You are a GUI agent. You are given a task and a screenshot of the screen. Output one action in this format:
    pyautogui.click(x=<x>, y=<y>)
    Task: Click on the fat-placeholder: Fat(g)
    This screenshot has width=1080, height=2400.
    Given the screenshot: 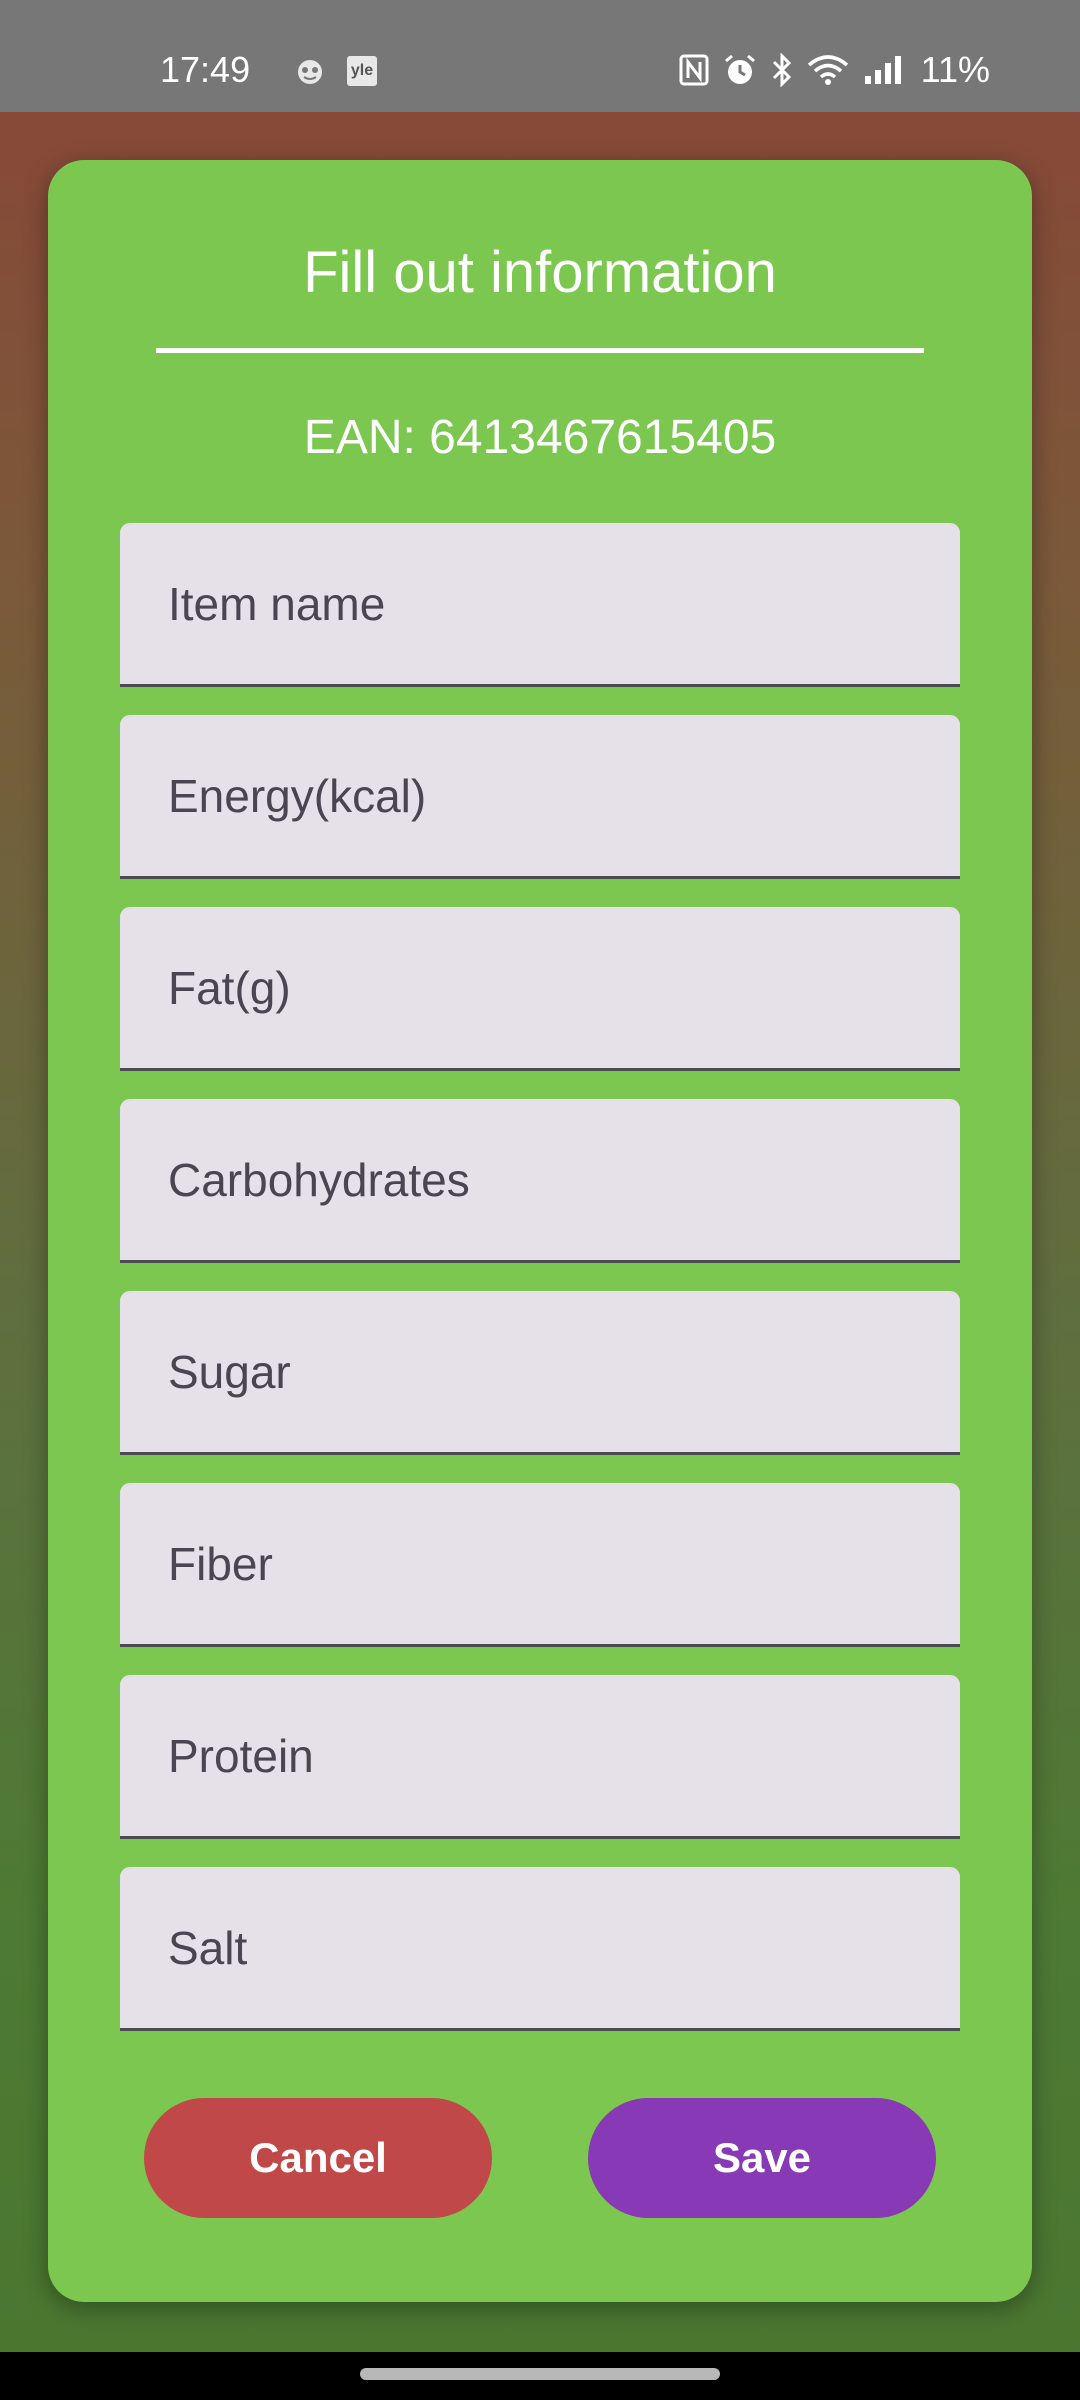 What is the action you would take?
    pyautogui.click(x=229, y=987)
    